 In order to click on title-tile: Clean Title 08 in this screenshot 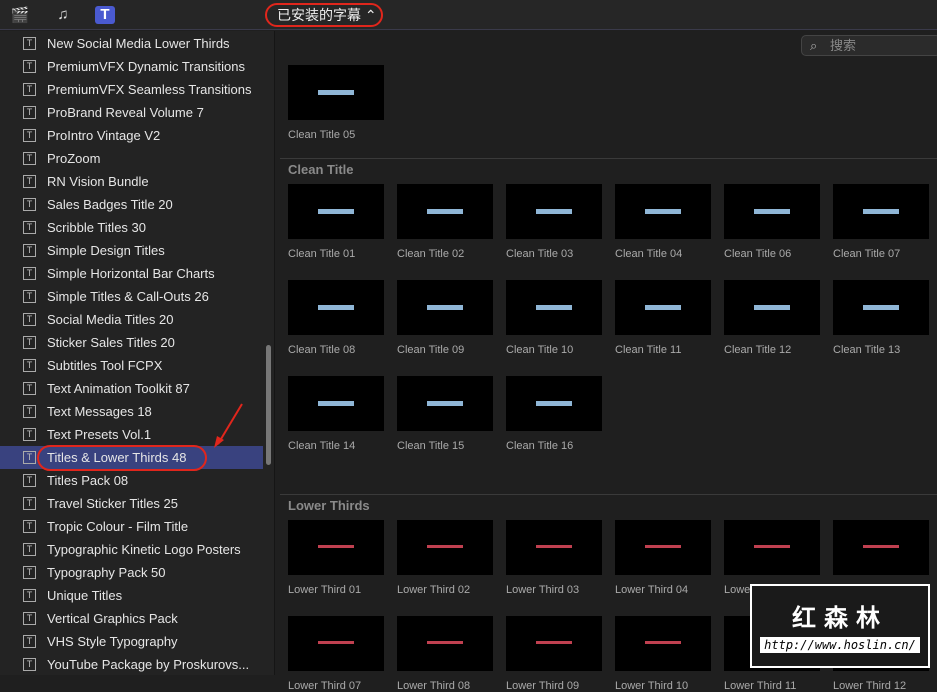, I will do `click(336, 318)`.